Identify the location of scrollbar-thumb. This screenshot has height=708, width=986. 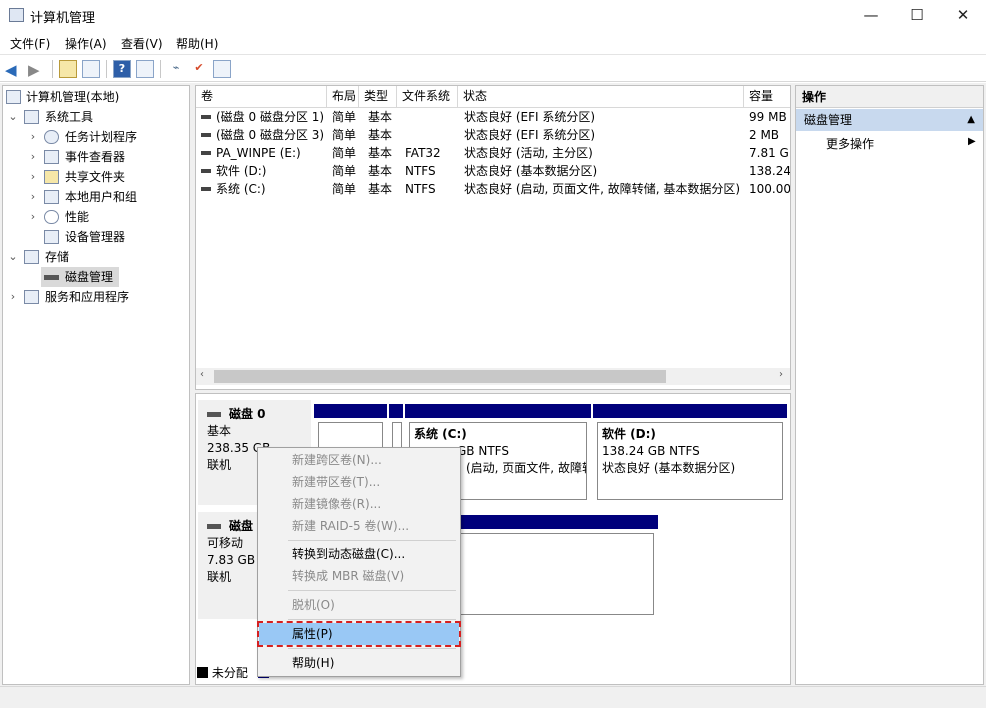
(440, 376).